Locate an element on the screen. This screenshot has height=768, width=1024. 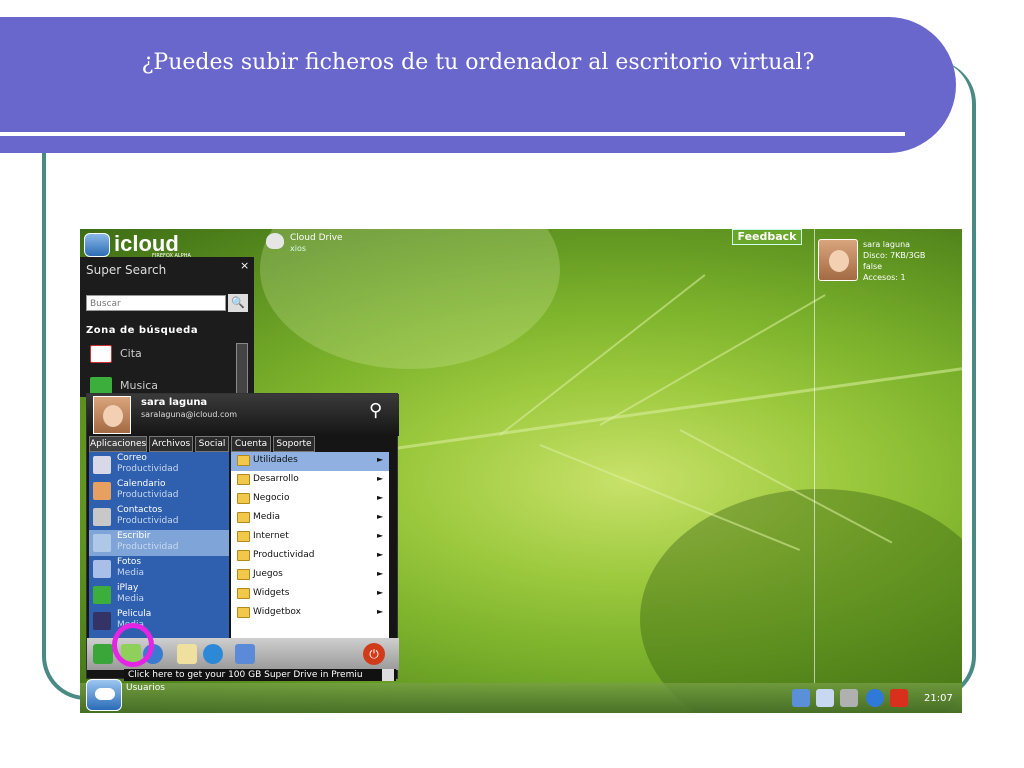
folder-label: Widgetbox is located at coordinates (277, 612).